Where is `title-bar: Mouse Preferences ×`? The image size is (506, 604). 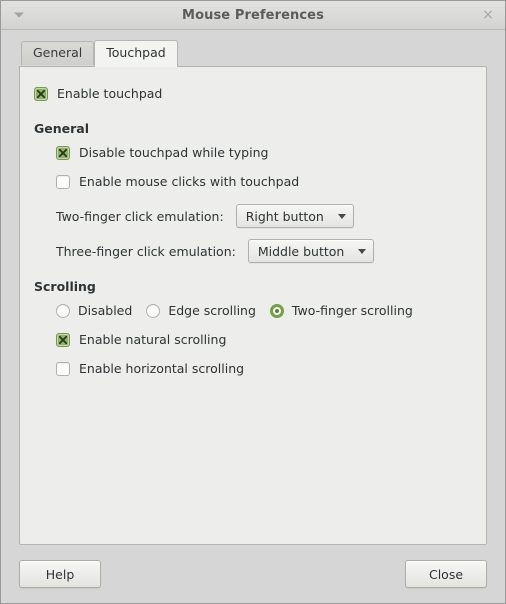 title-bar: Mouse Preferences × is located at coordinates (253, 15).